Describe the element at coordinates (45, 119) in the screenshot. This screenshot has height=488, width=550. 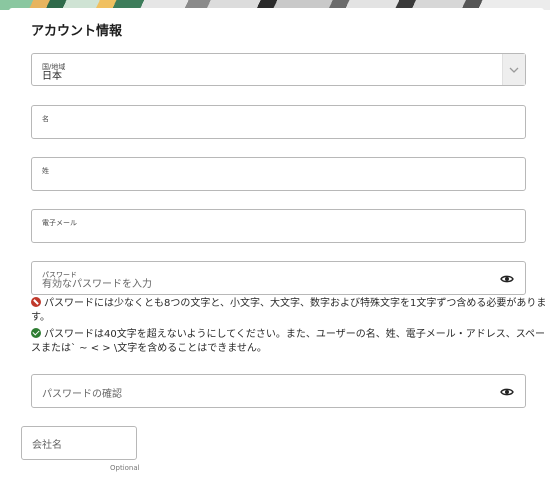
I see `first-name-label: 名` at that location.